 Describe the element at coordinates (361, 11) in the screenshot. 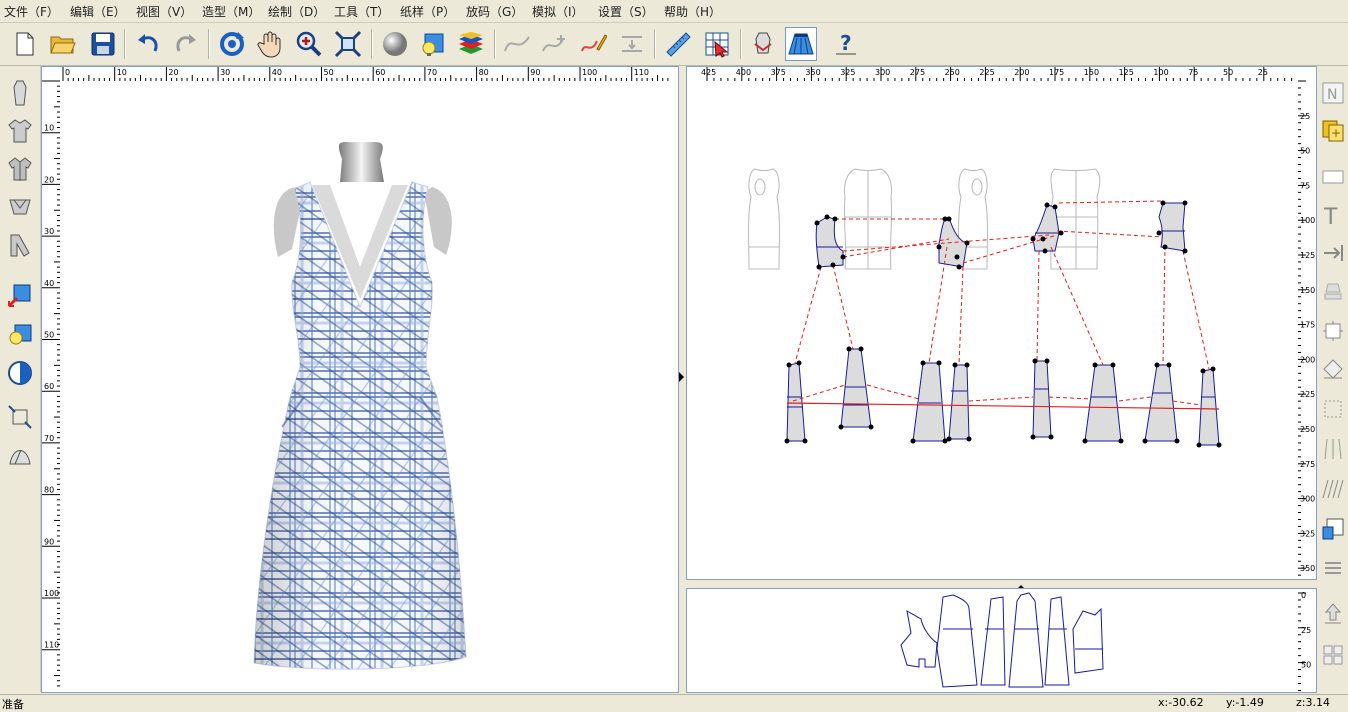

I see `menu-tools: 工具（T）` at that location.